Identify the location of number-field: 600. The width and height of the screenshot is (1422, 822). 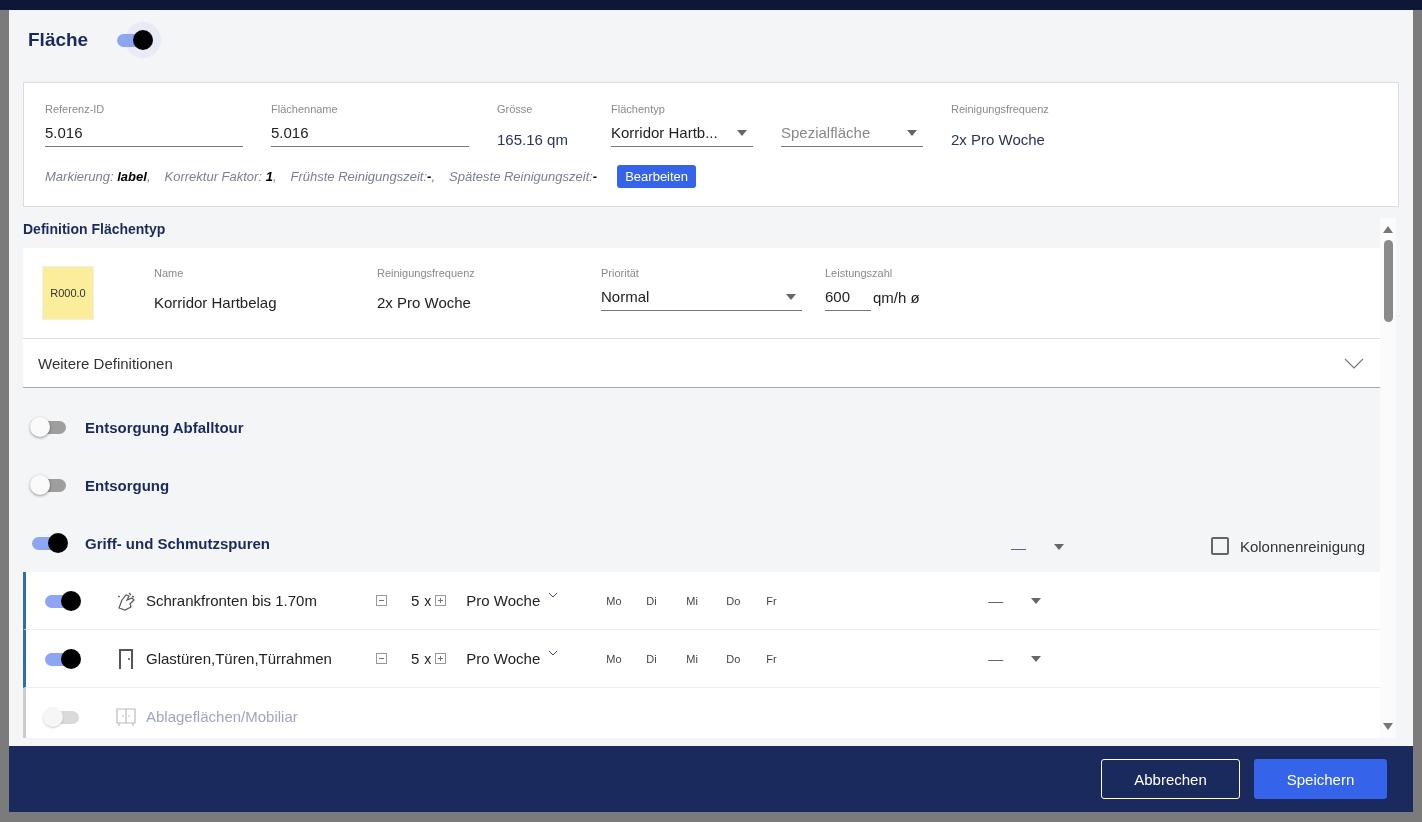
(848, 298).